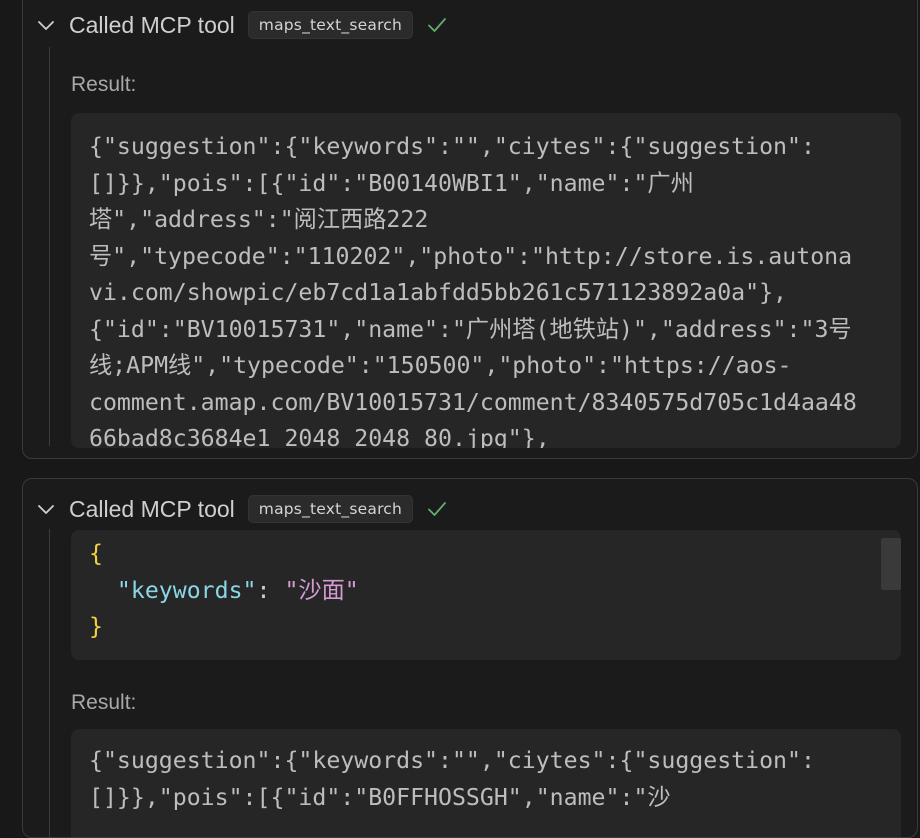  I want to click on args-key: "keywords", so click(186, 590).